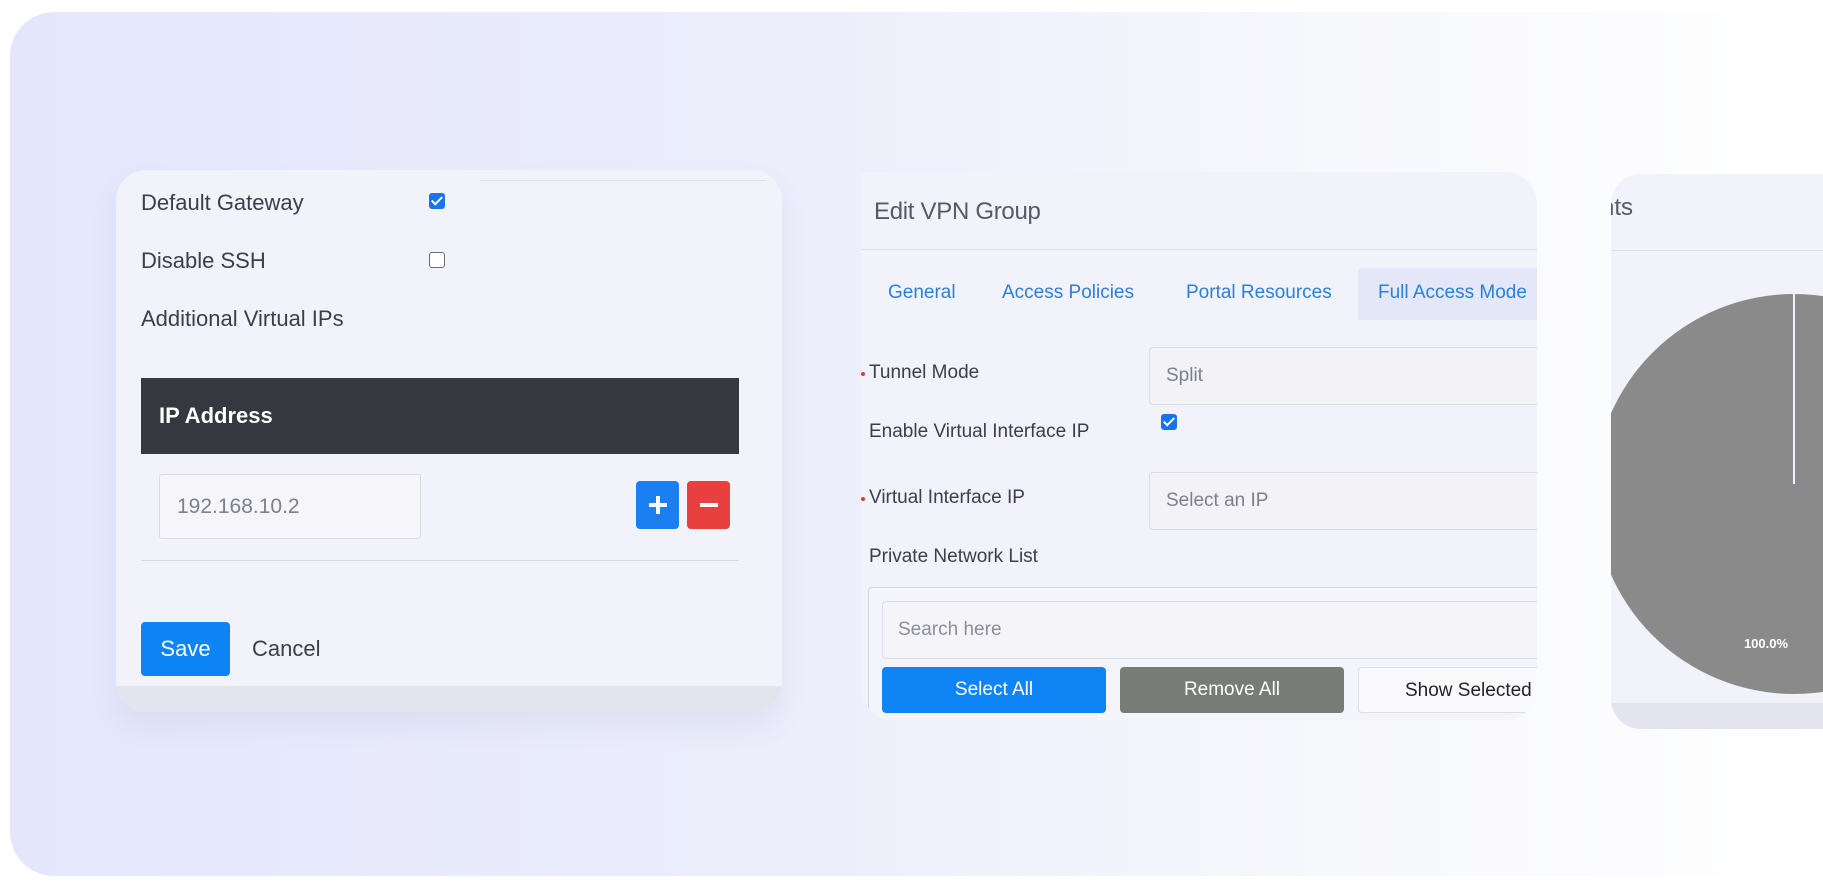  What do you see at coordinates (1259, 293) in the screenshot?
I see `tab-portal-resources: Portal Resources` at bounding box center [1259, 293].